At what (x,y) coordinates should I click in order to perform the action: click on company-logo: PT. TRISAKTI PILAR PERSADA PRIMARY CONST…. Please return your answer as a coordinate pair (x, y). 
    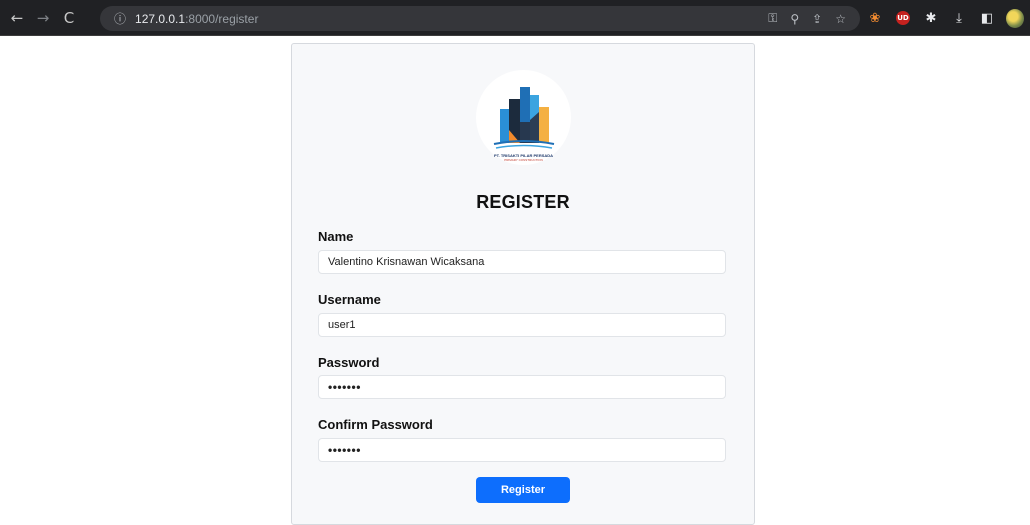
    Looking at the image, I should click on (523, 117).